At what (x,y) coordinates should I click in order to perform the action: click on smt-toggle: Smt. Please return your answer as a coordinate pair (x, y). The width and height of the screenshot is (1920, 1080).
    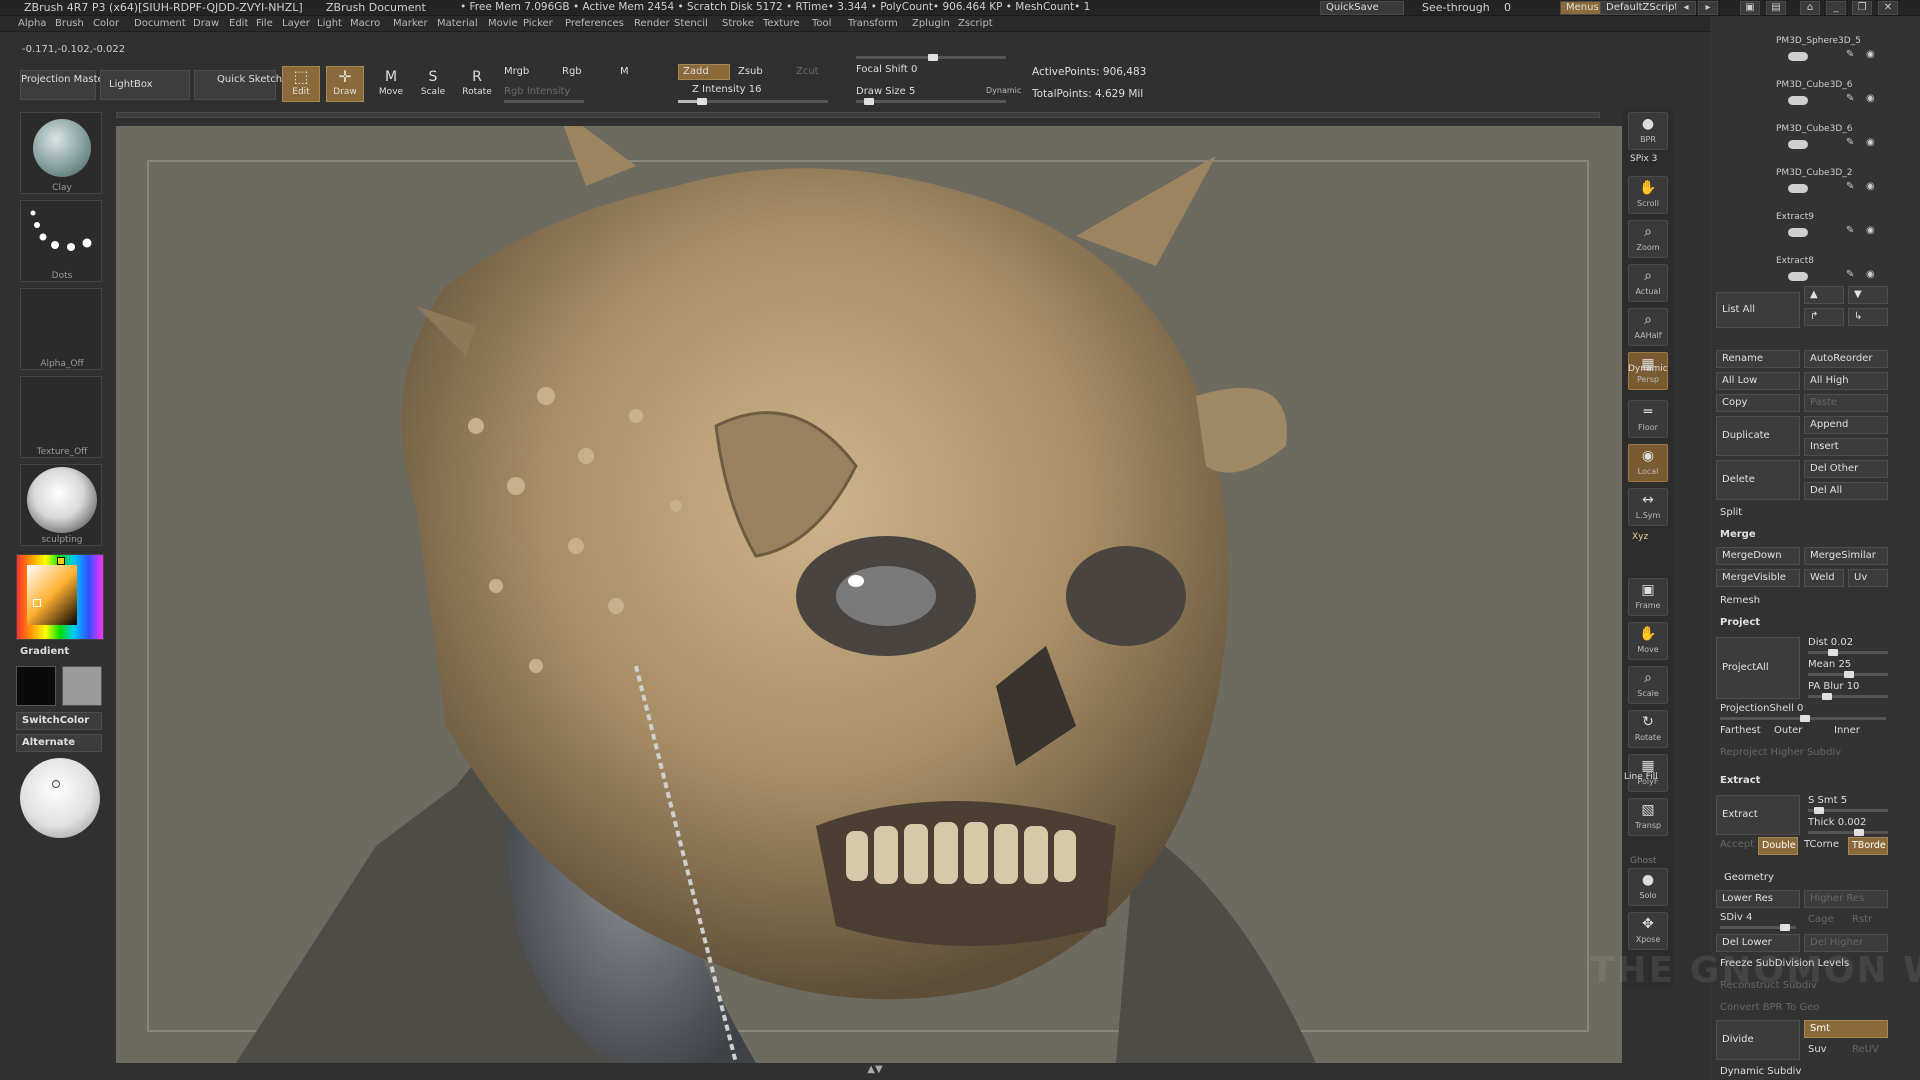
    Looking at the image, I should click on (1846, 1029).